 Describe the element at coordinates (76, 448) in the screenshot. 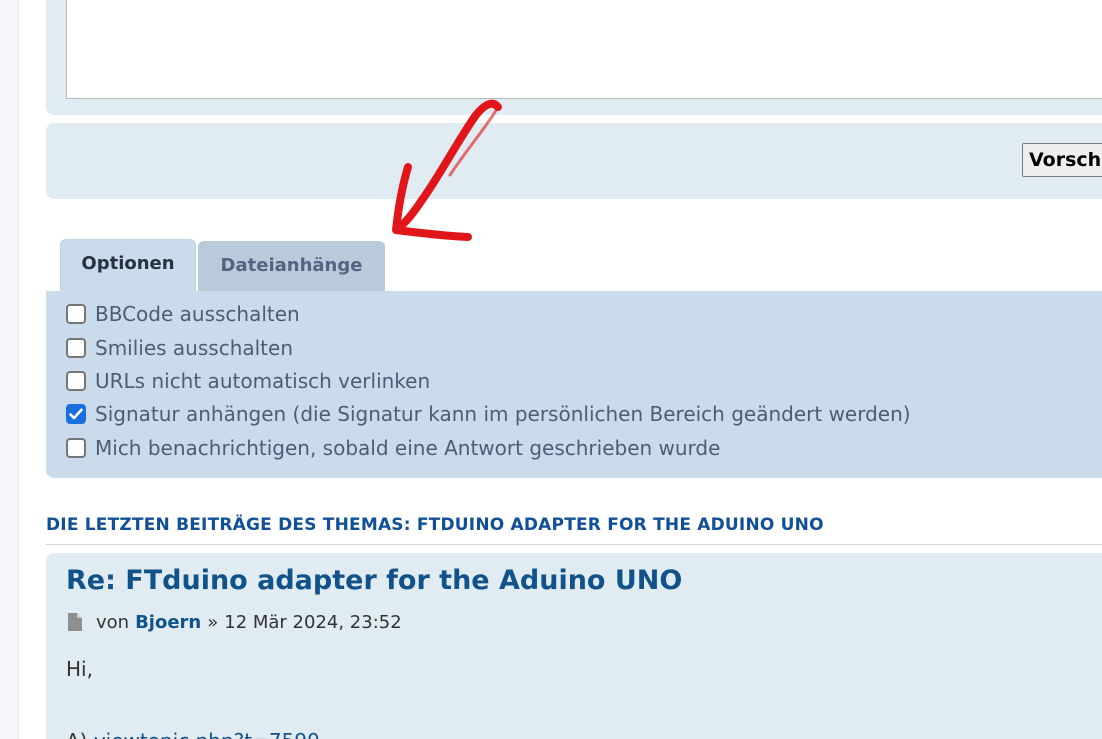

I see `notify-on-reply-checkbox` at that location.